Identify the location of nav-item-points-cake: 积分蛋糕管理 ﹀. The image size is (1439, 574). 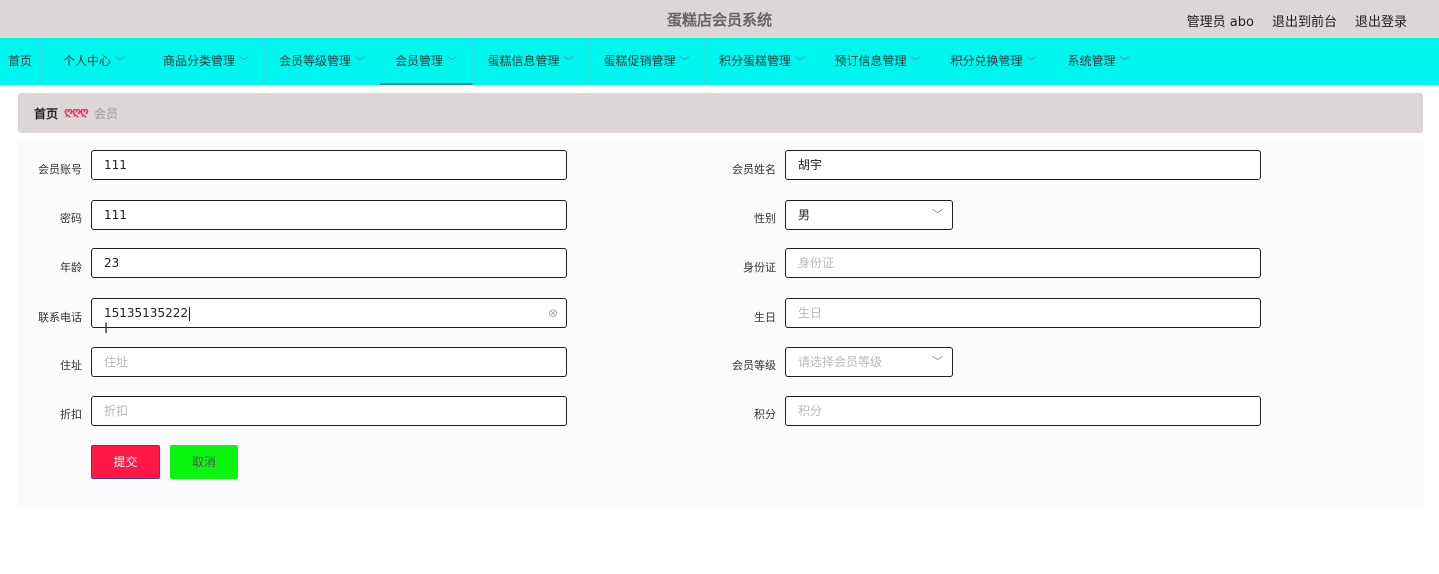
(762, 61).